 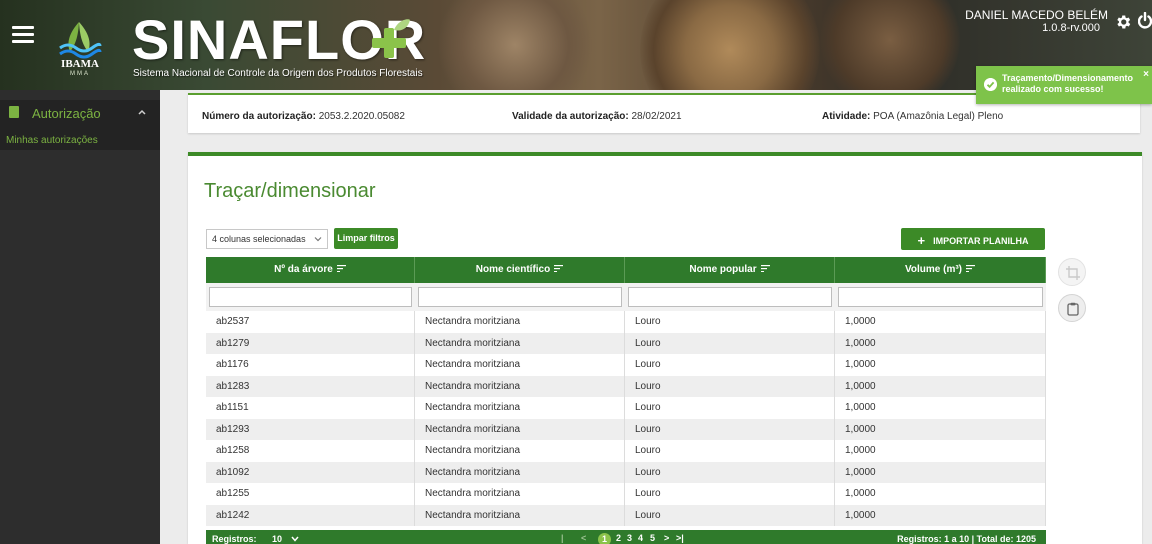 I want to click on cell-tree-number: ab1283, so click(x=310, y=386).